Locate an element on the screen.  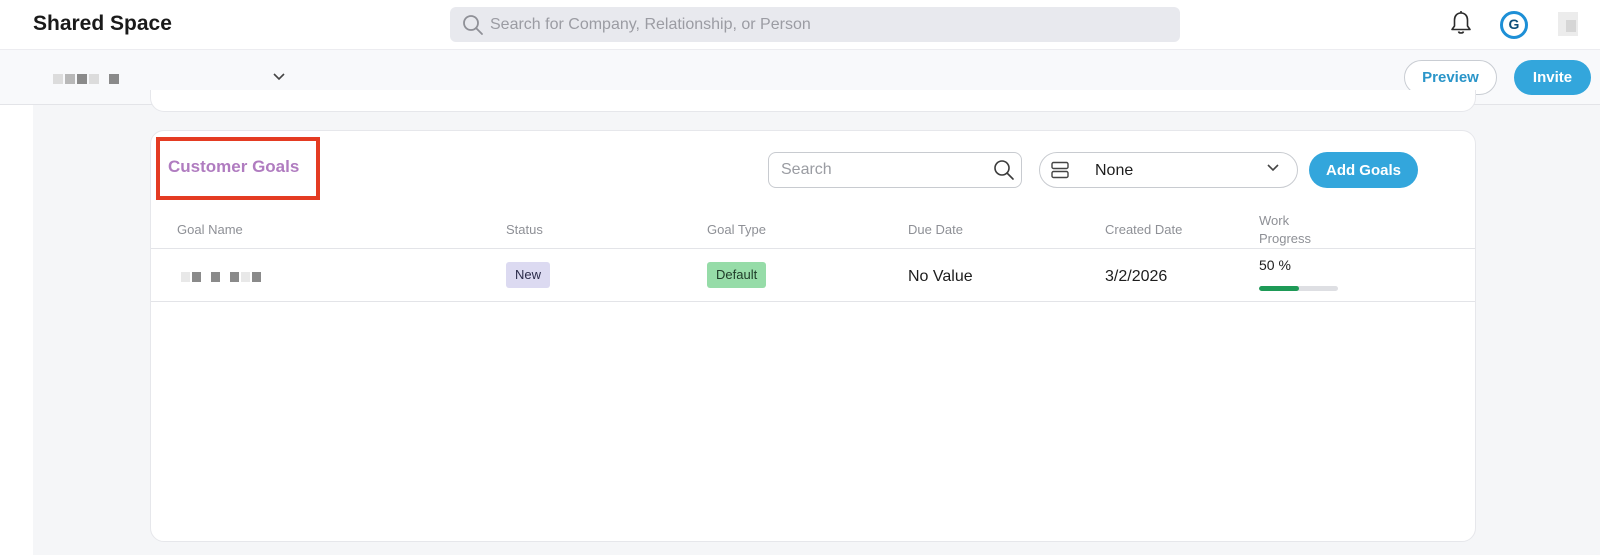
group-by-icon is located at coordinates (1060, 170).